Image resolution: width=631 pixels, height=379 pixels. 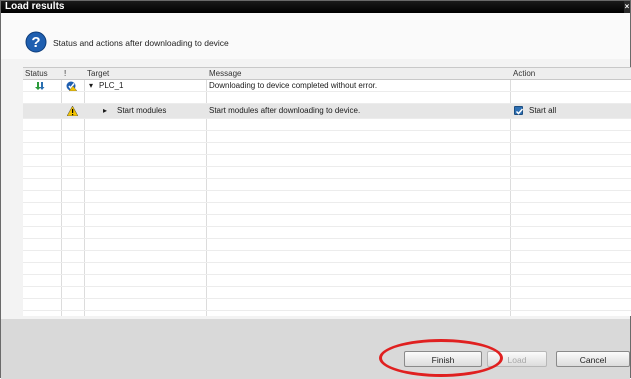 What do you see at coordinates (111, 85) in the screenshot?
I see `row-target: PLC_1` at bounding box center [111, 85].